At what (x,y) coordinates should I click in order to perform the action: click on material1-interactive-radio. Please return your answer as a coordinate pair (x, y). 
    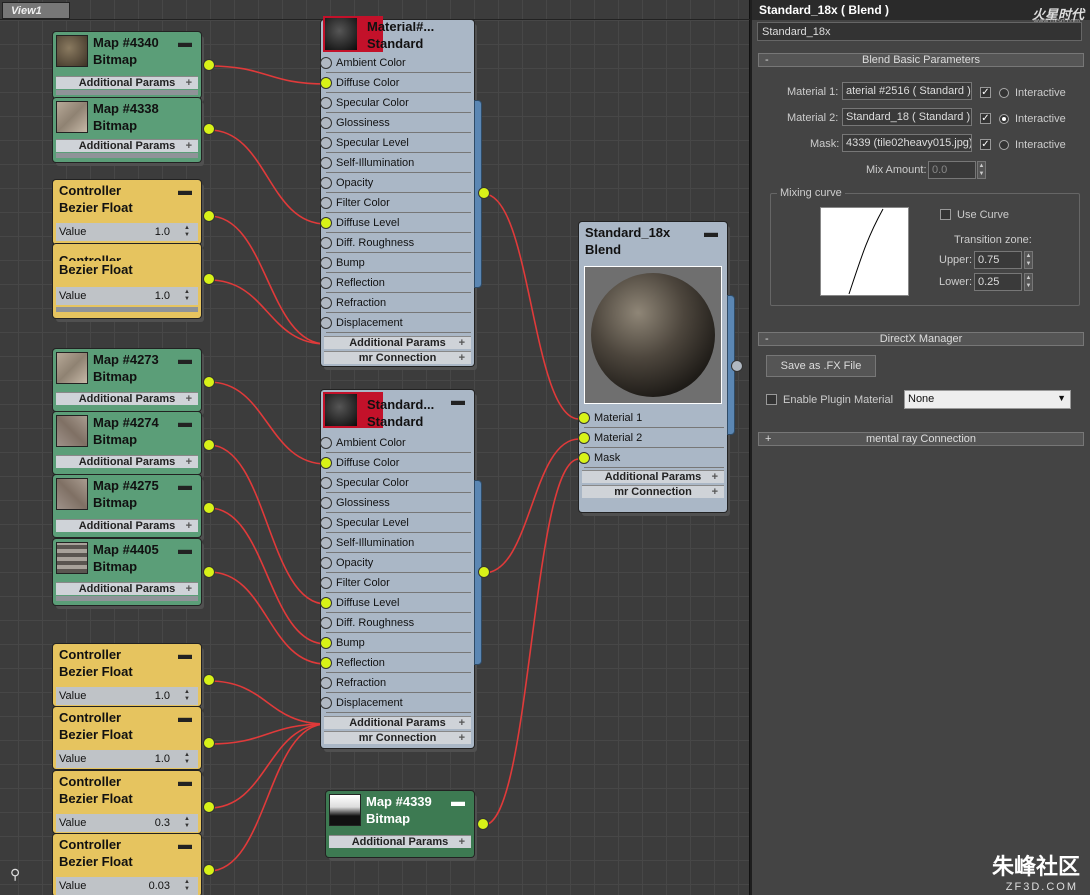
    Looking at the image, I should click on (1004, 93).